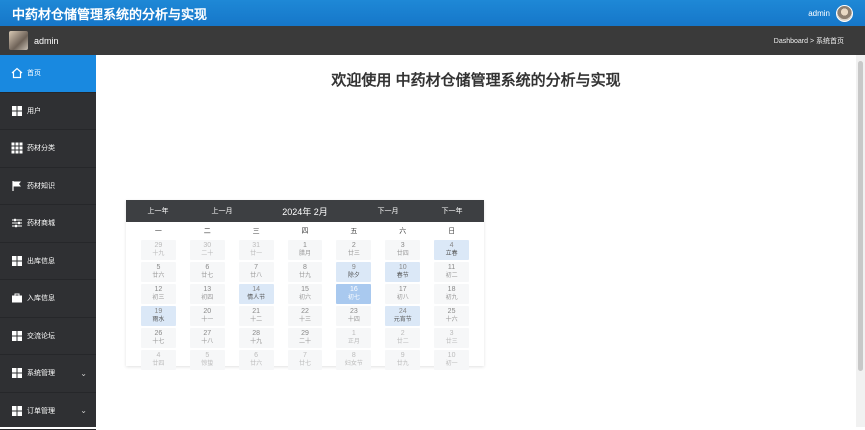 This screenshot has width=865, height=430. Describe the element at coordinates (305, 272) in the screenshot. I see `calendar-day: 8廿九` at that location.